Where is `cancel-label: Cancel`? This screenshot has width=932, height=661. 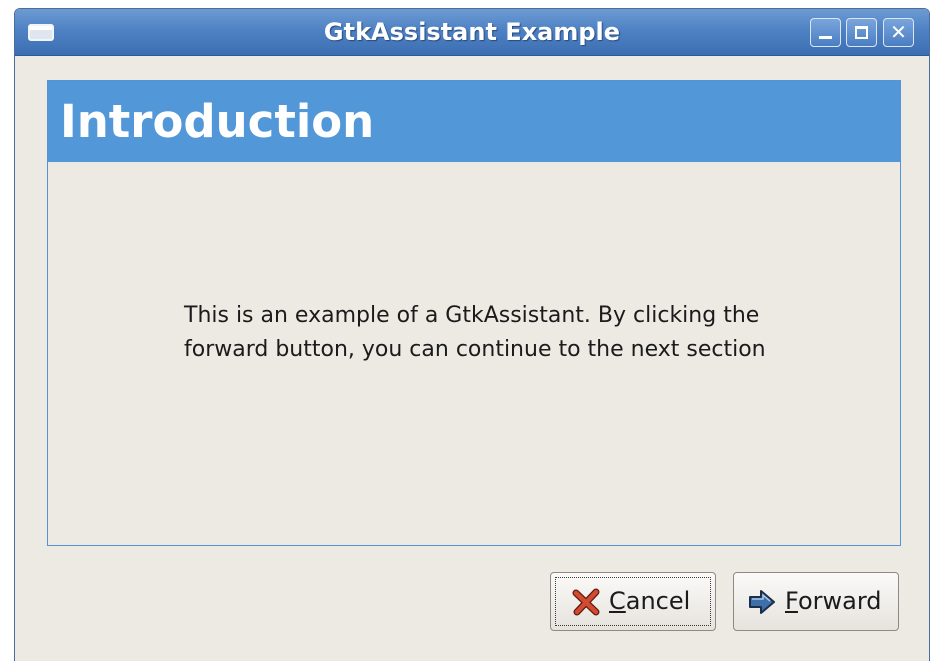
cancel-label: Cancel is located at coordinates (649, 601).